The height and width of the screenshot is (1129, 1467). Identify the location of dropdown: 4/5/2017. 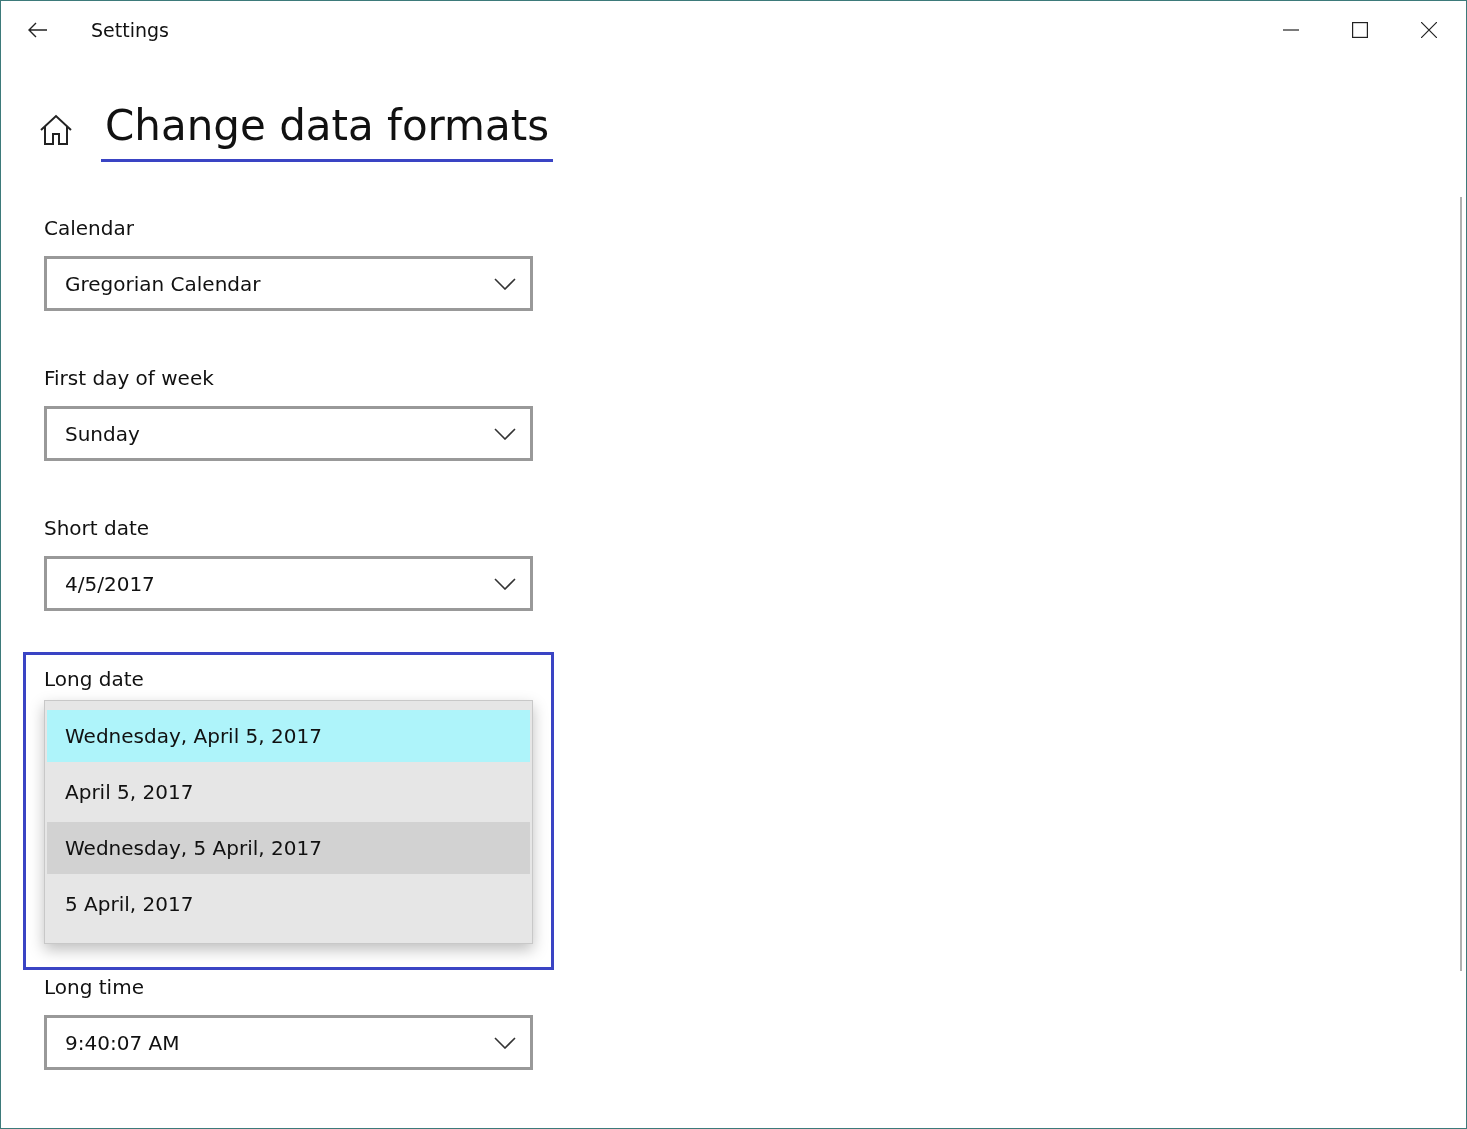
(288, 583).